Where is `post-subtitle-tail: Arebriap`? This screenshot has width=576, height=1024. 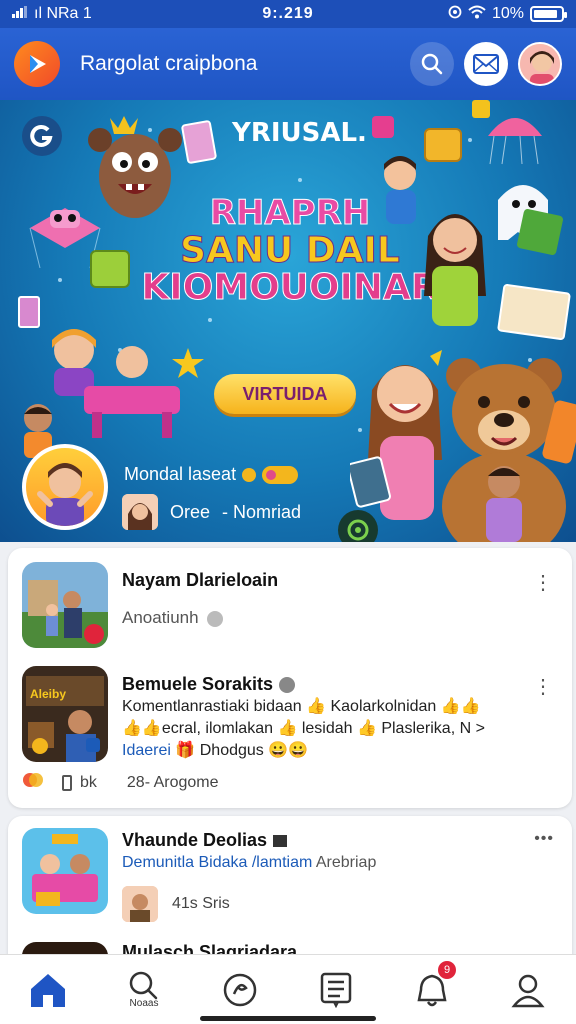
post-subtitle-tail: Arebriap is located at coordinates (346, 862).